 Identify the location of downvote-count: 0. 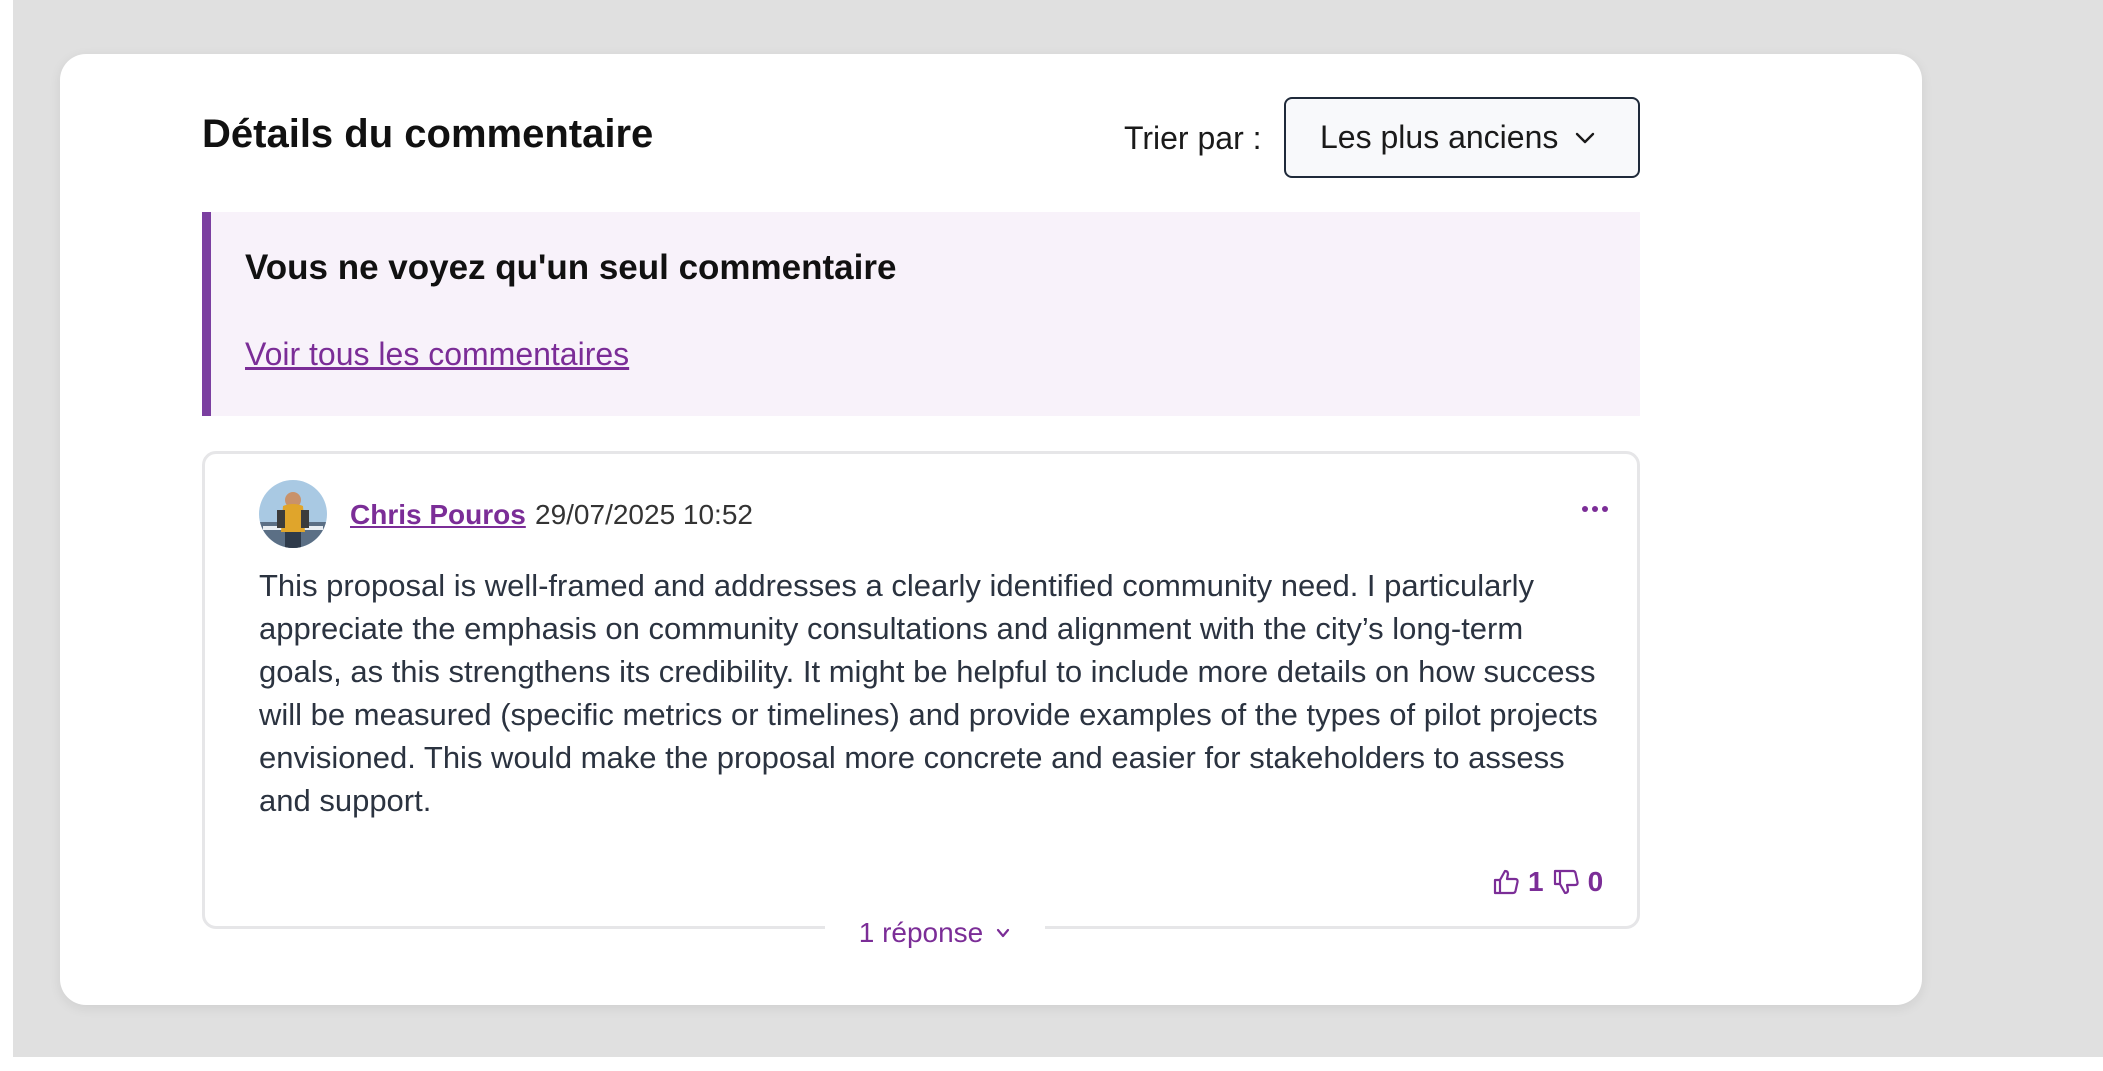
(1595, 881).